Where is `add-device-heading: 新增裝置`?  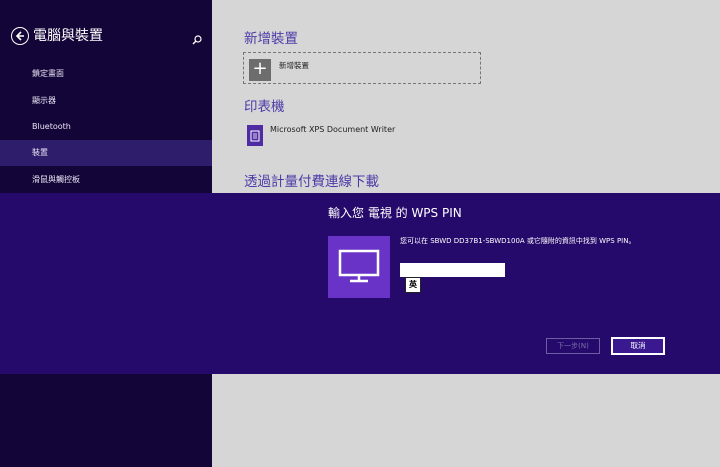 add-device-heading: 新增裝置 is located at coordinates (271, 39).